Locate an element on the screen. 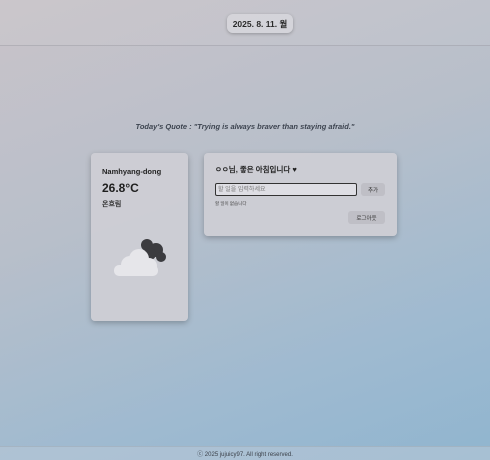  partly-cloudy-icon is located at coordinates (140, 257).